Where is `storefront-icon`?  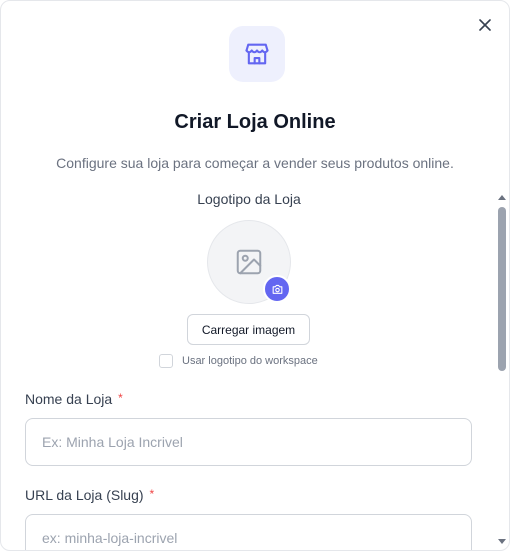 storefront-icon is located at coordinates (257, 54).